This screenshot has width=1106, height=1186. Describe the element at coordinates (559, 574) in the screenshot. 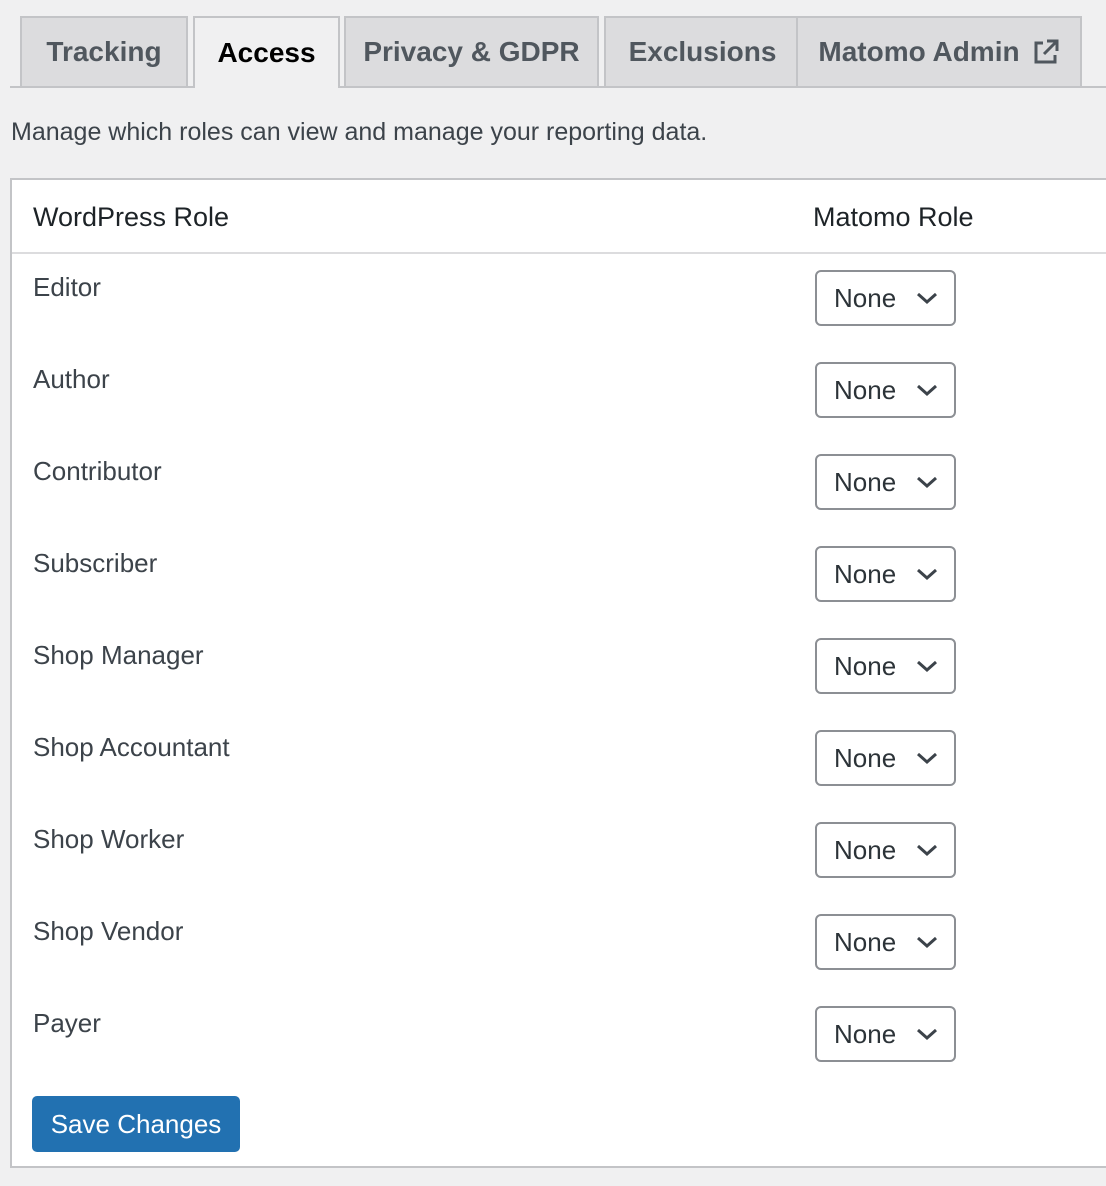

I see `table-row: Subscriber None` at that location.